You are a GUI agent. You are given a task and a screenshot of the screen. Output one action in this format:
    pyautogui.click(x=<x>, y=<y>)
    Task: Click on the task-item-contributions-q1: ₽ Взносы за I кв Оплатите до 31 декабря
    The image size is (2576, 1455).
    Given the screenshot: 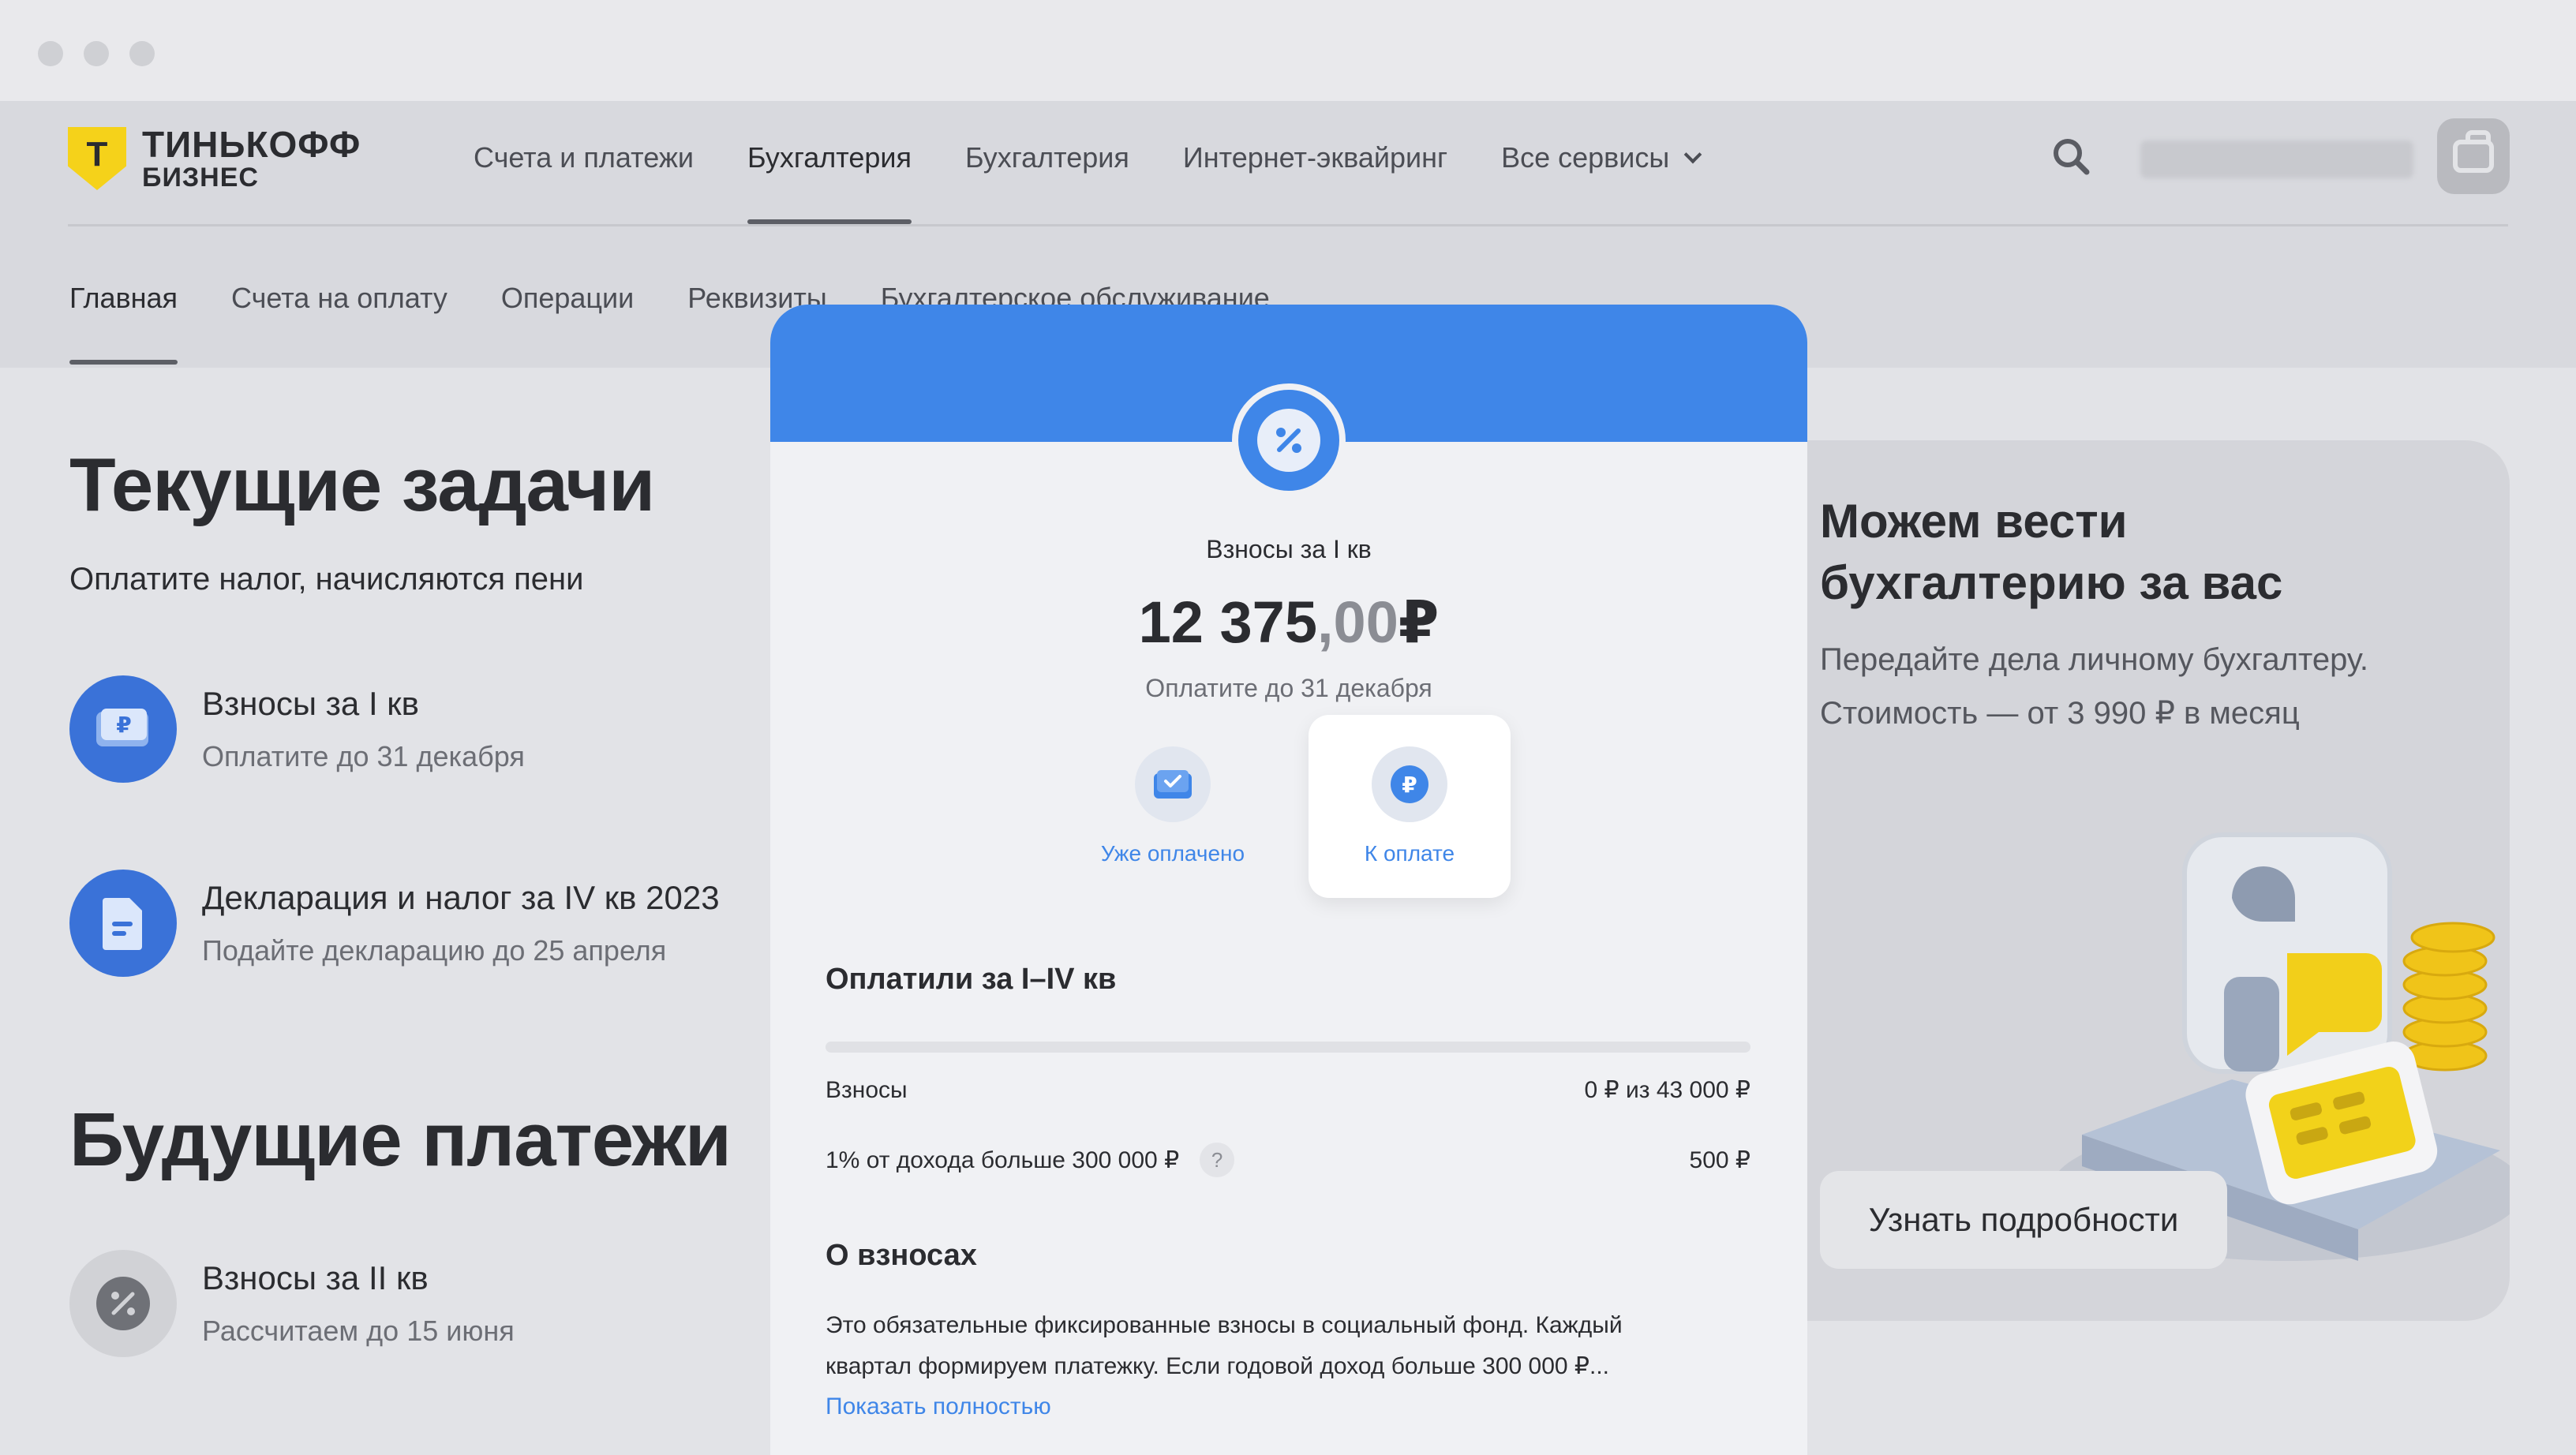 What is the action you would take?
    pyautogui.click(x=297, y=729)
    